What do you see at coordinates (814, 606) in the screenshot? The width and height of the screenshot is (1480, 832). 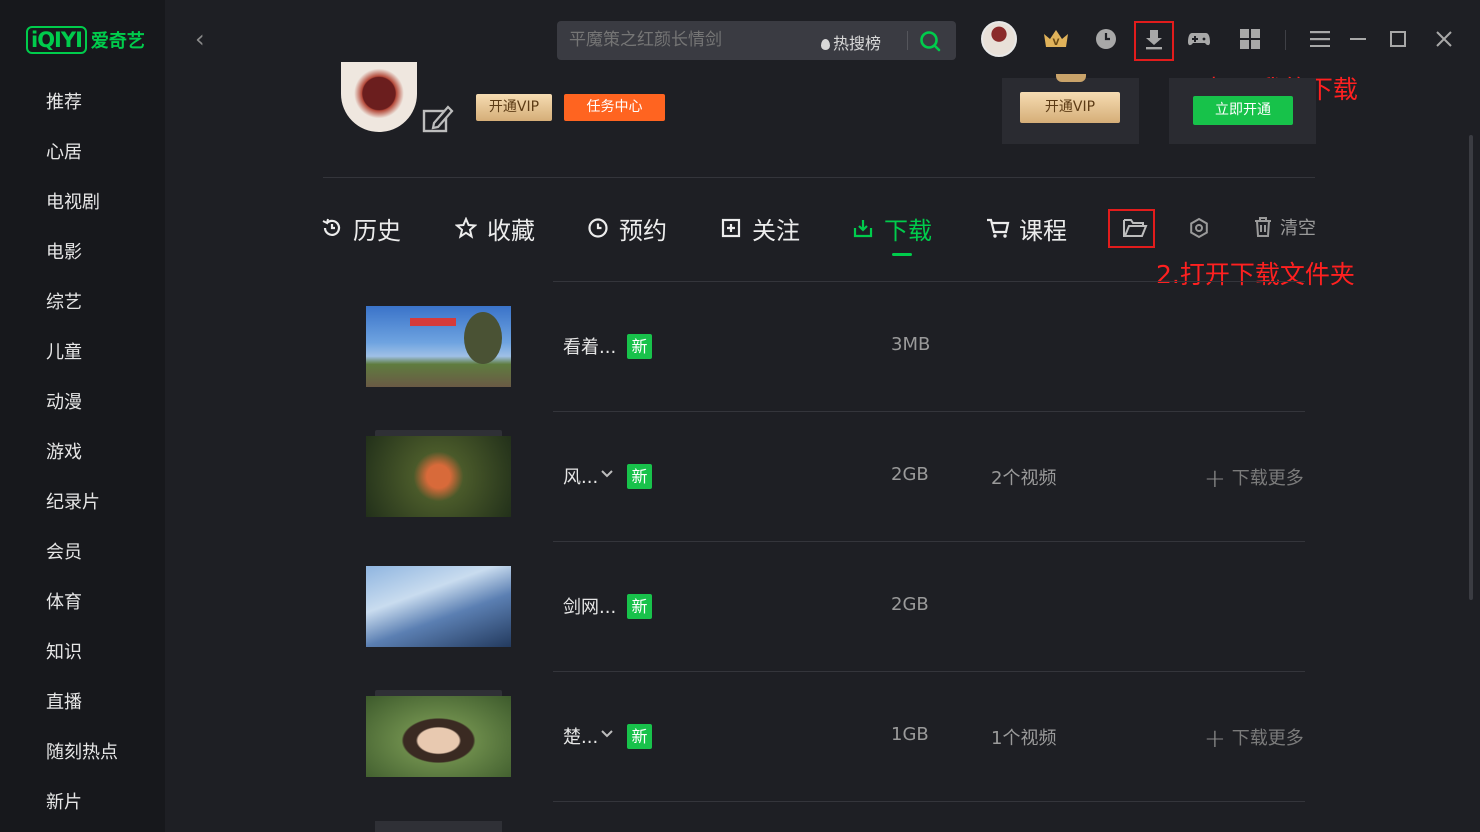 I see `download-row: 剑网... 新 2GB` at bounding box center [814, 606].